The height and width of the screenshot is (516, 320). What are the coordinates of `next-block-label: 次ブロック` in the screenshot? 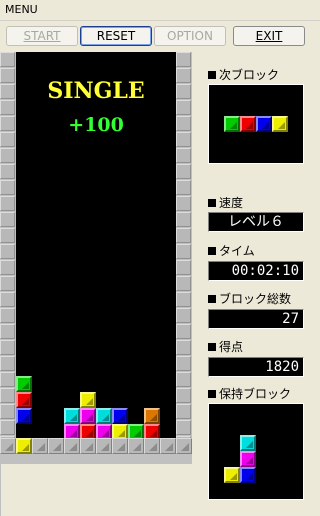 It's located at (243, 74).